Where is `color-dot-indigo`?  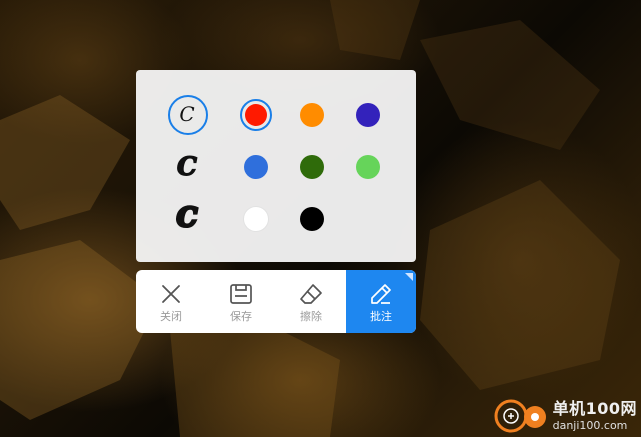
color-dot-indigo is located at coordinates (368, 115).